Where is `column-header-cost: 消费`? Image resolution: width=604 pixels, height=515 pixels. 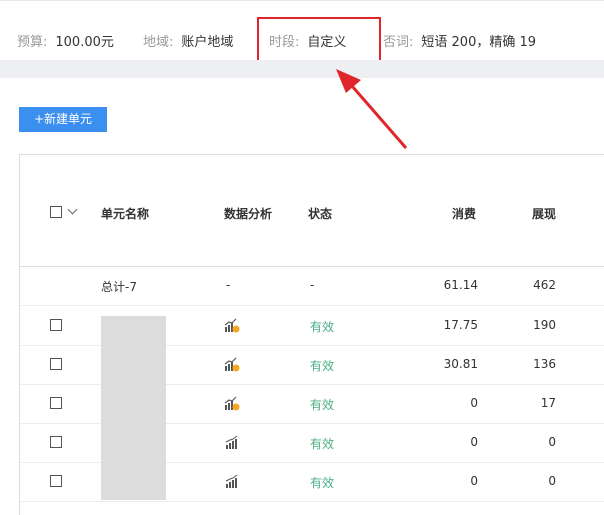
column-header-cost: 消费 is located at coordinates (464, 213).